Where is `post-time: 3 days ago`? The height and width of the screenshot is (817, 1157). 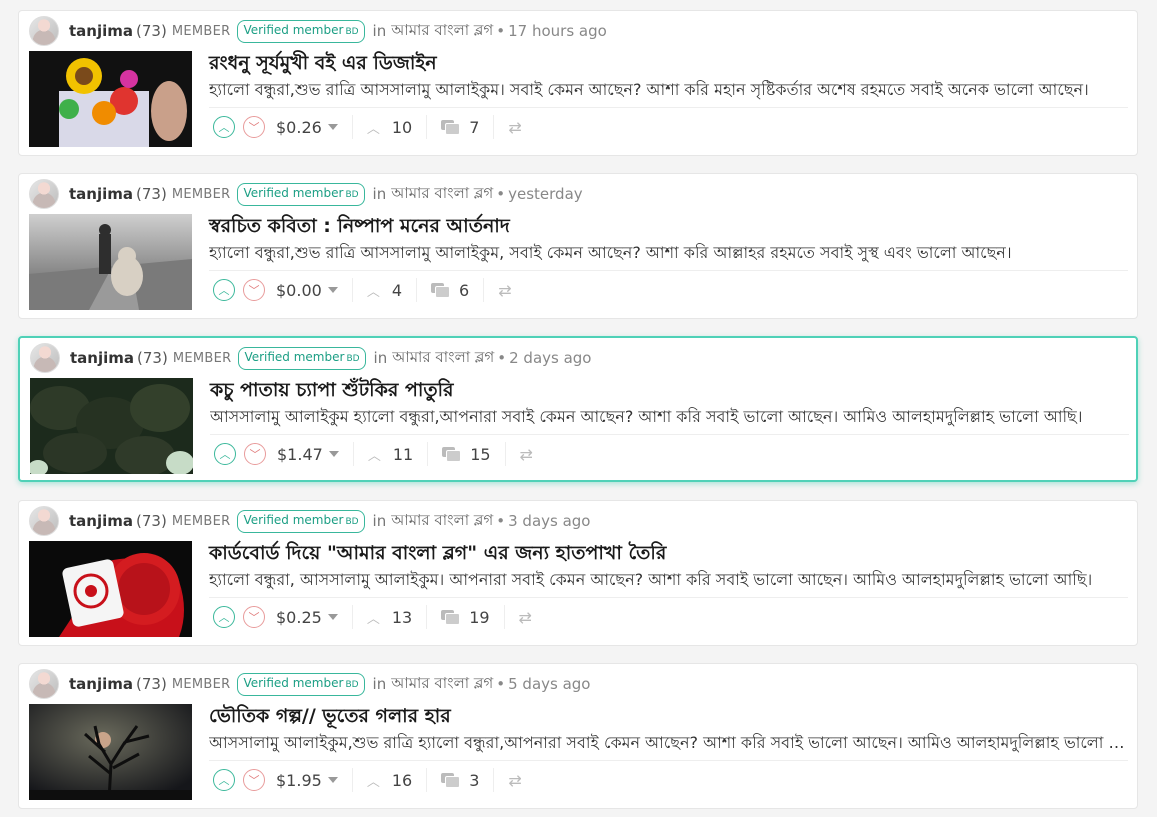
post-time: 3 days ago is located at coordinates (549, 521).